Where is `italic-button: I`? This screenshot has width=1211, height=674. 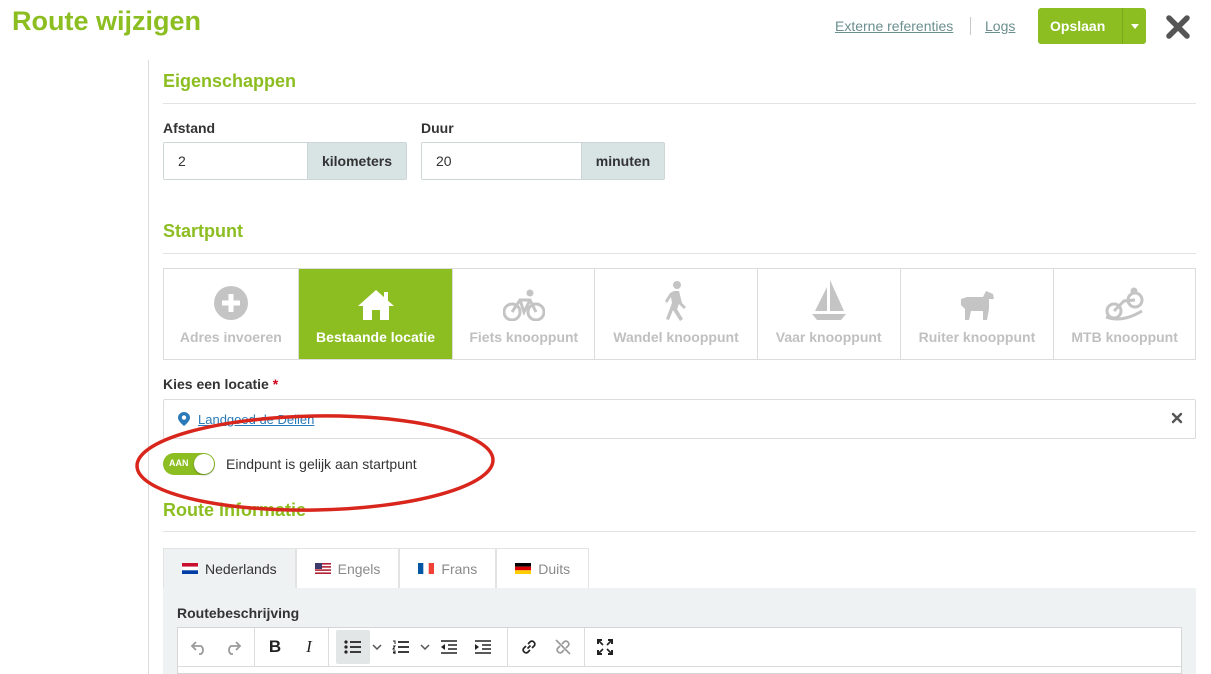
italic-button: I is located at coordinates (309, 647).